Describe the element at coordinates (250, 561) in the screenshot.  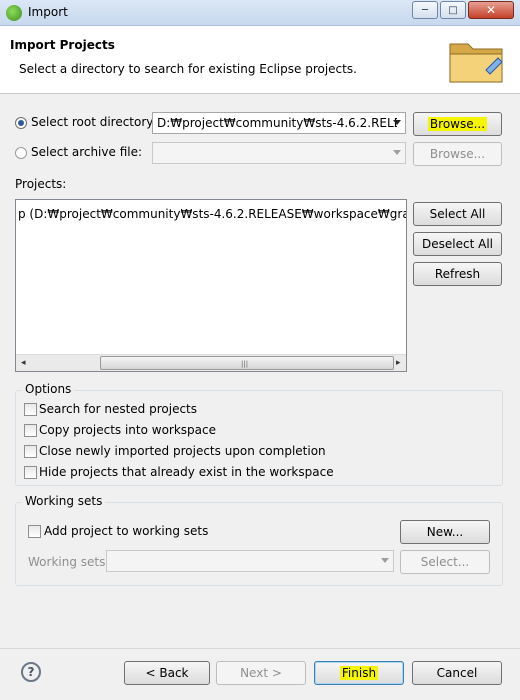
I see `working-sets-combo` at that location.